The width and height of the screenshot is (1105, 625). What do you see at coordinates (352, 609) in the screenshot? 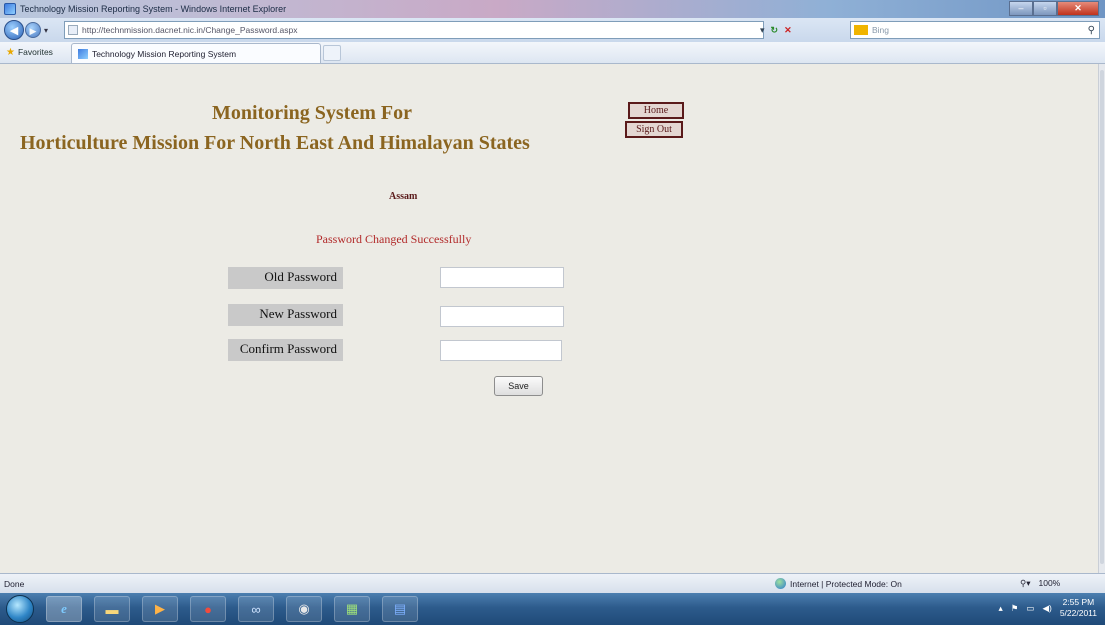
I see `image-viewer-icon: ▦` at bounding box center [352, 609].